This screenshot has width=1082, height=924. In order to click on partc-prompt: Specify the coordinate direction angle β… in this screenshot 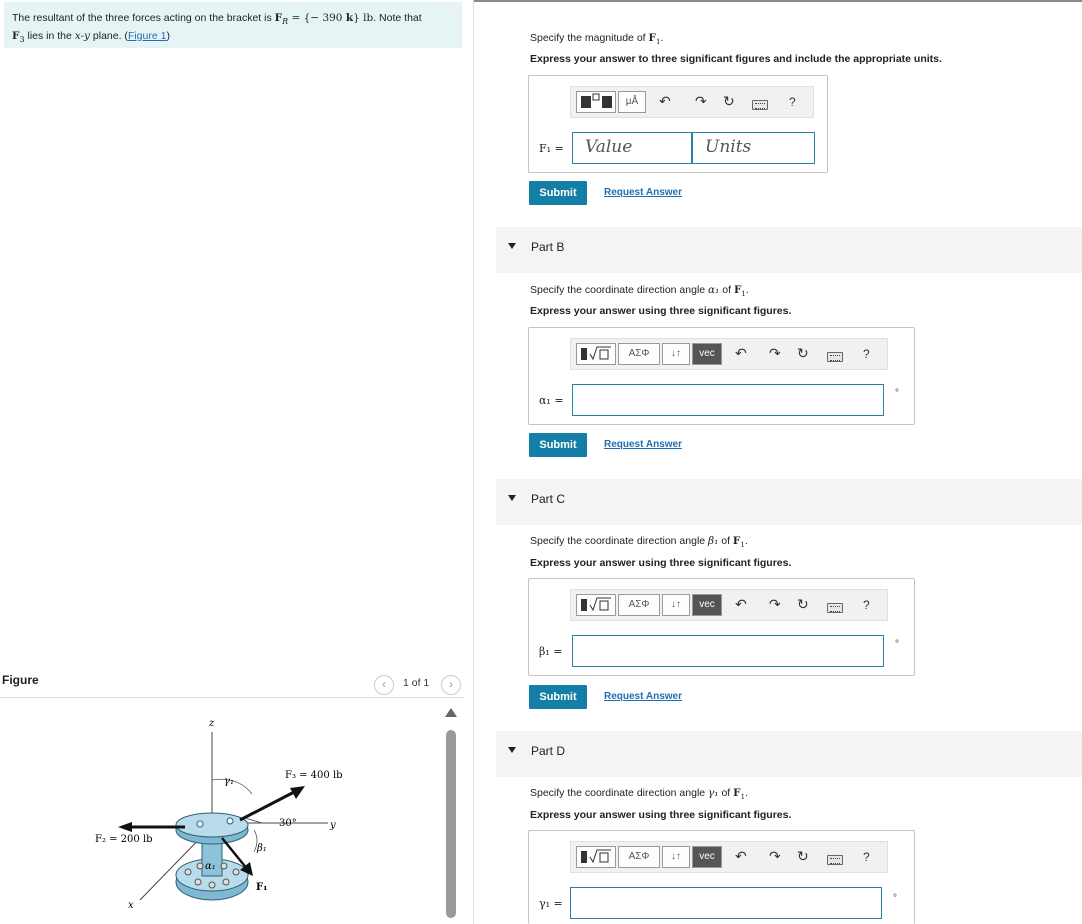, I will do `click(639, 542)`.